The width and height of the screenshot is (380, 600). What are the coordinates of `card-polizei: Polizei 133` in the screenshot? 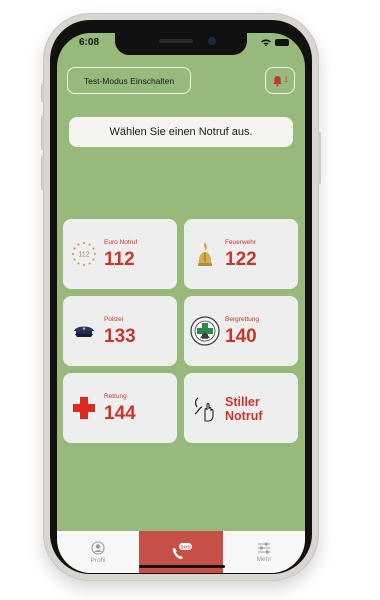 It's located at (120, 331).